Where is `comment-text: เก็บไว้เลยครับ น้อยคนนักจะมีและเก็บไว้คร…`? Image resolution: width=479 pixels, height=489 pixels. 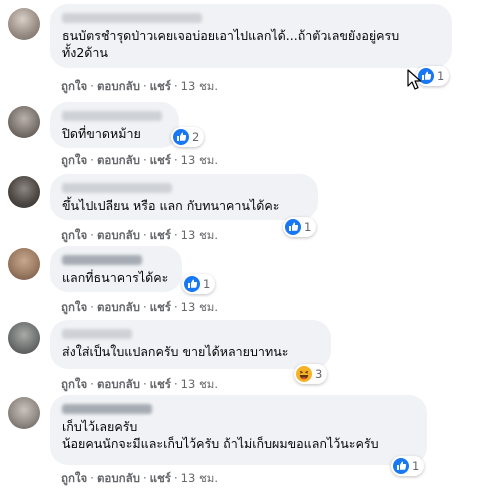
comment-text: เก็บไว้เลยครับ น้อยคนนักจะมีและเก็บไว้คร… is located at coordinates (220, 435).